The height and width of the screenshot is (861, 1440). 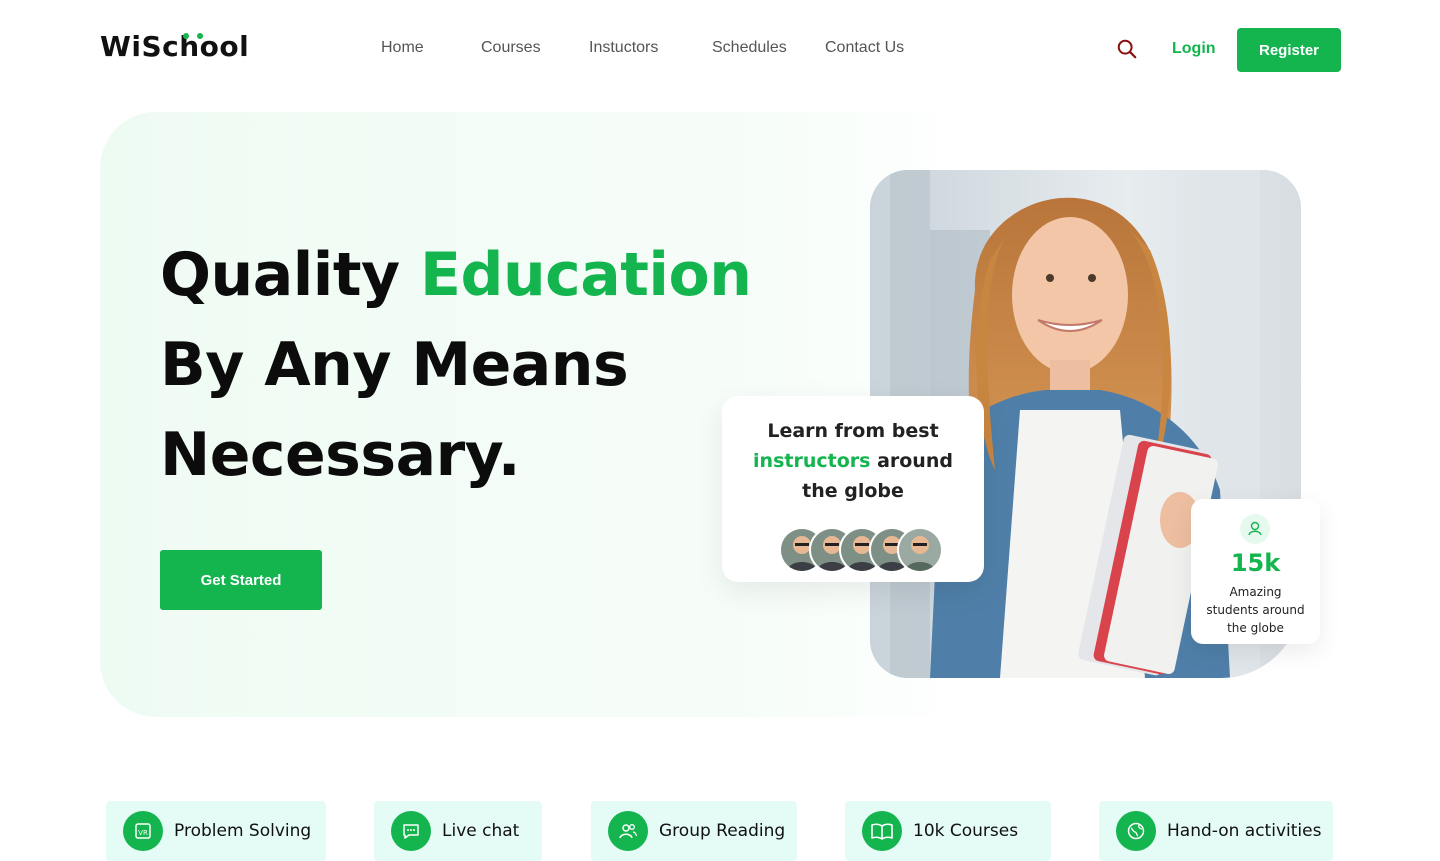 I want to click on nav-courses: Courses, so click(x=511, y=48).